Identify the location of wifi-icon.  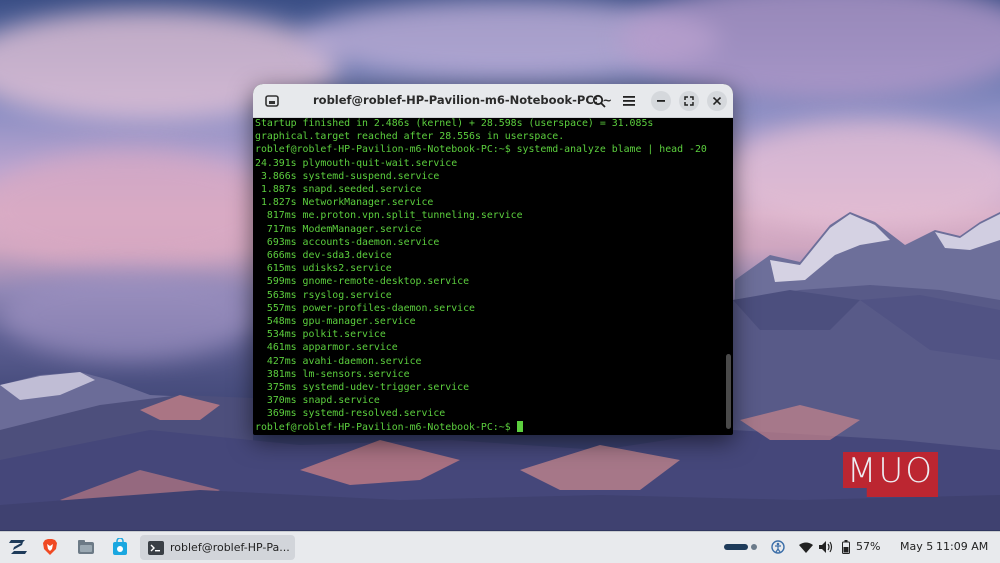
(806, 547).